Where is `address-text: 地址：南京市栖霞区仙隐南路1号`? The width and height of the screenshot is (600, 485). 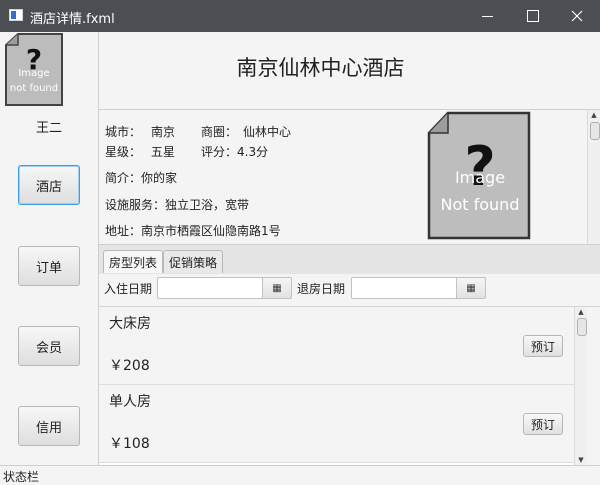
address-text: 地址：南京市栖霞区仙隐南路1号 is located at coordinates (193, 231).